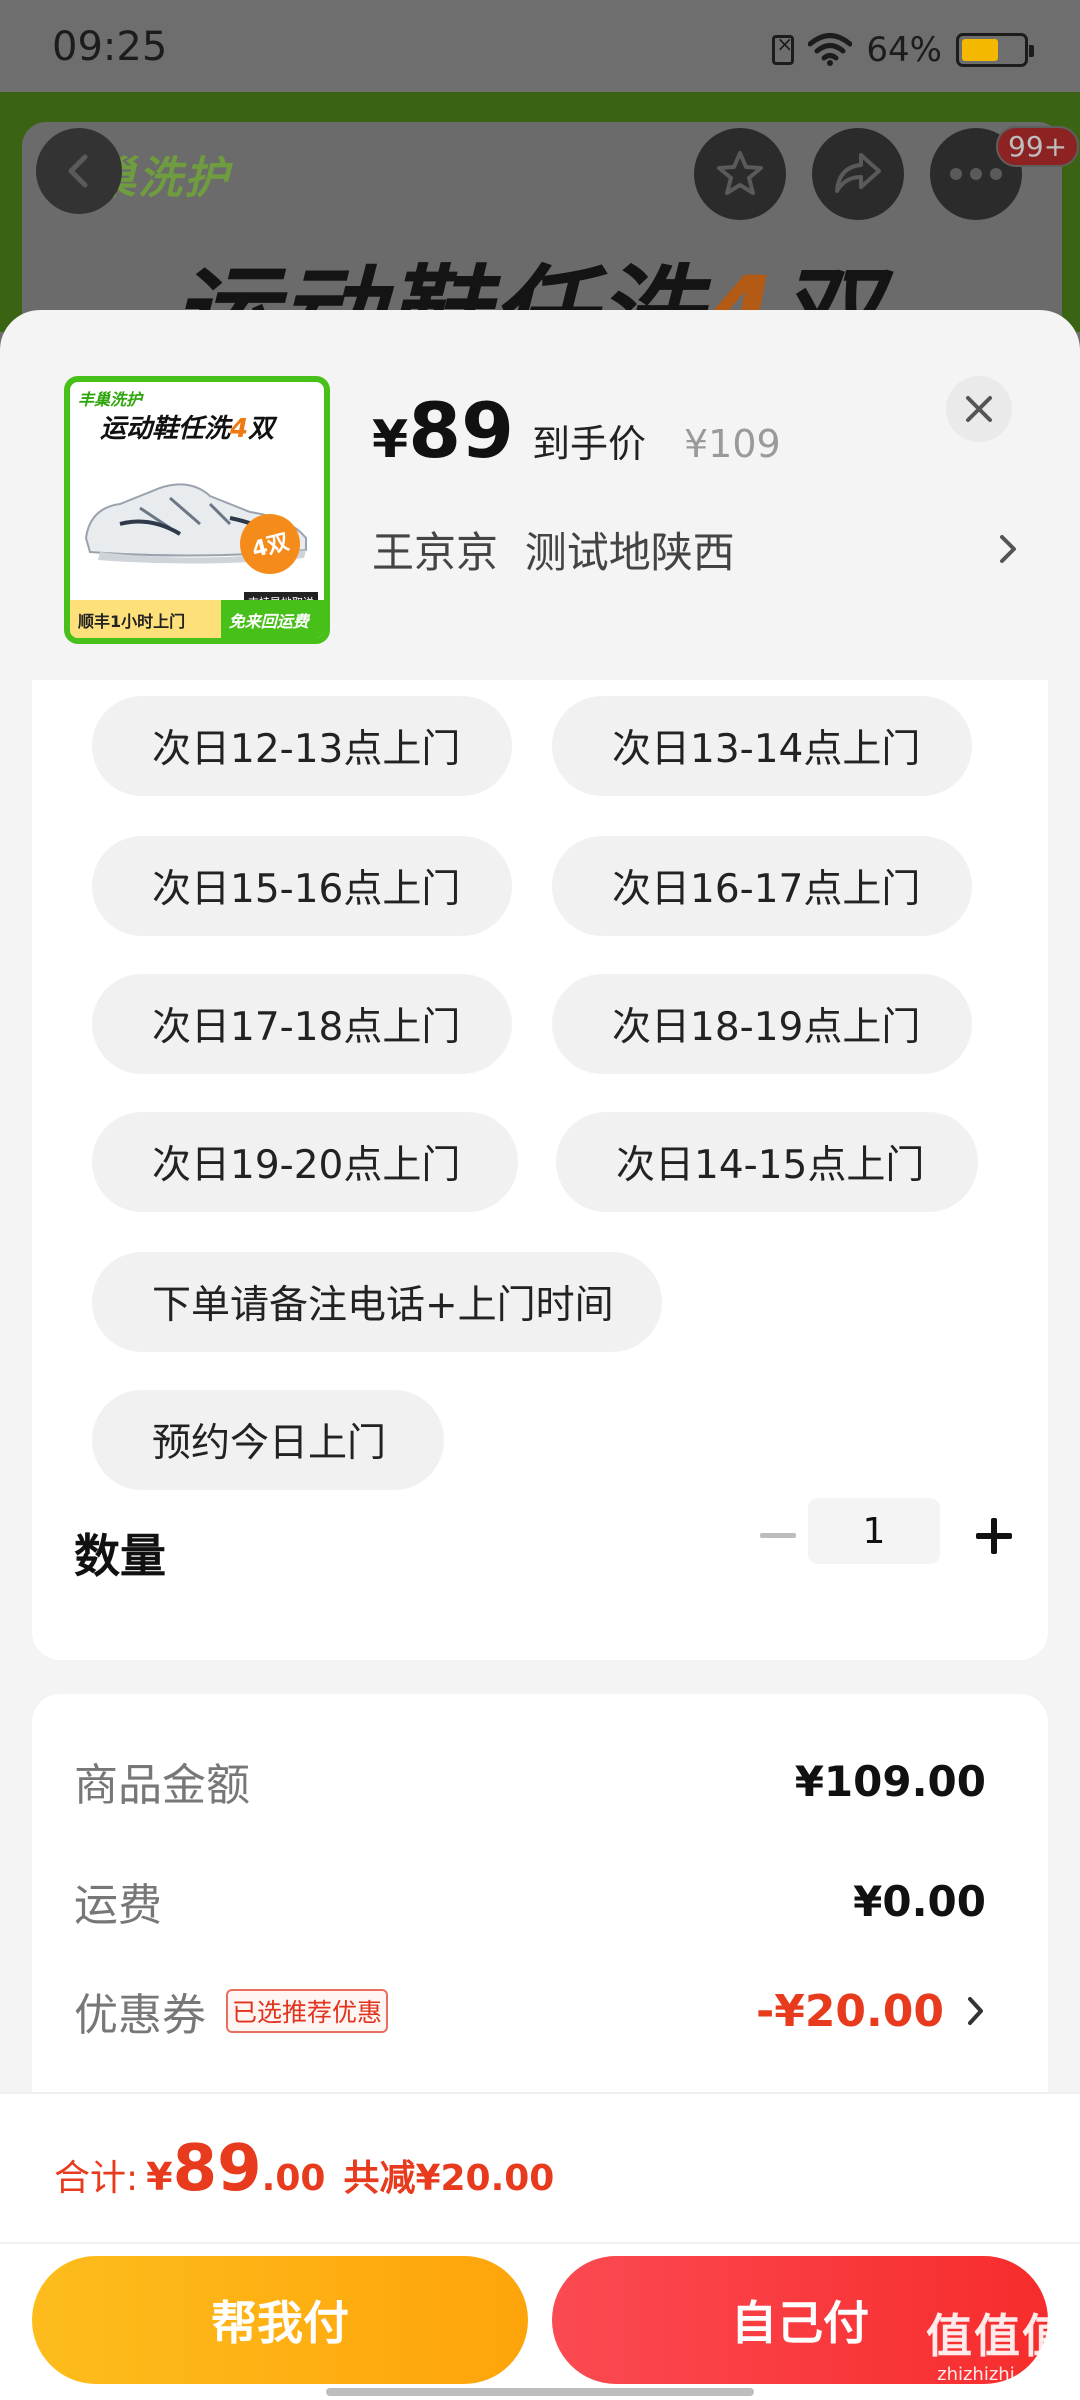 This screenshot has height=2400, width=1080. What do you see at coordinates (390, 440) in the screenshot?
I see `price-currency: ¥` at bounding box center [390, 440].